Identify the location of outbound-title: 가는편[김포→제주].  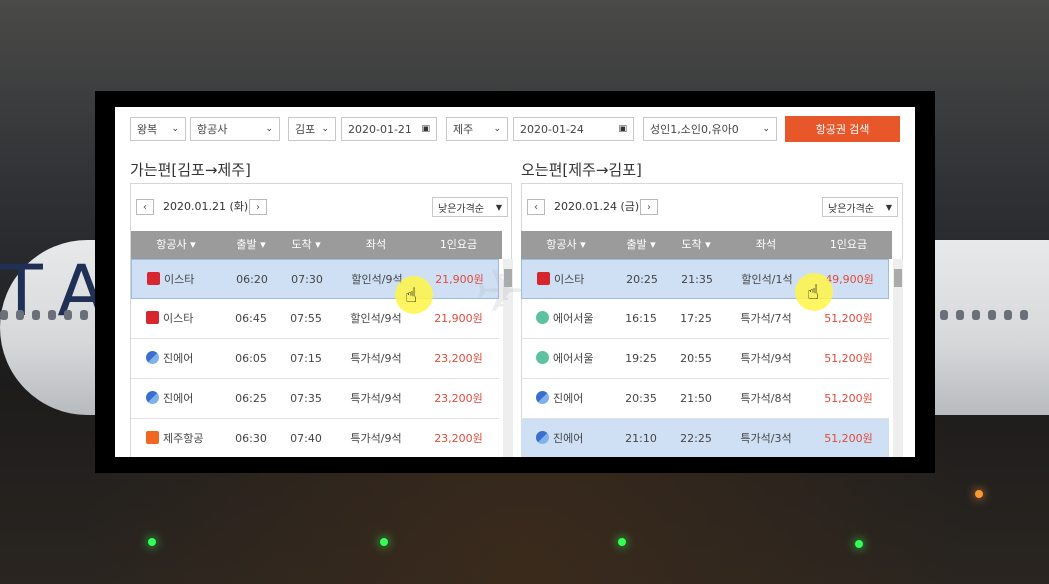
(190, 170).